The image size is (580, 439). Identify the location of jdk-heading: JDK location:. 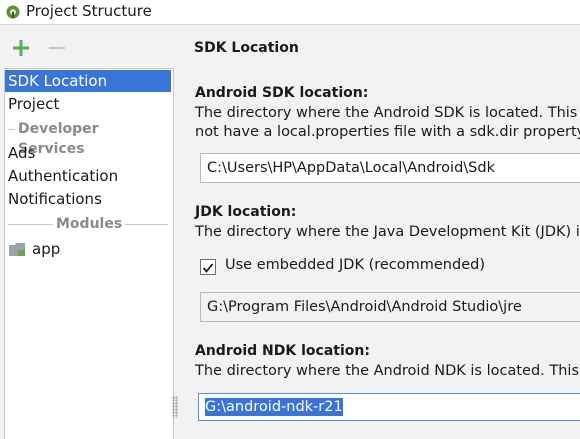
(246, 212).